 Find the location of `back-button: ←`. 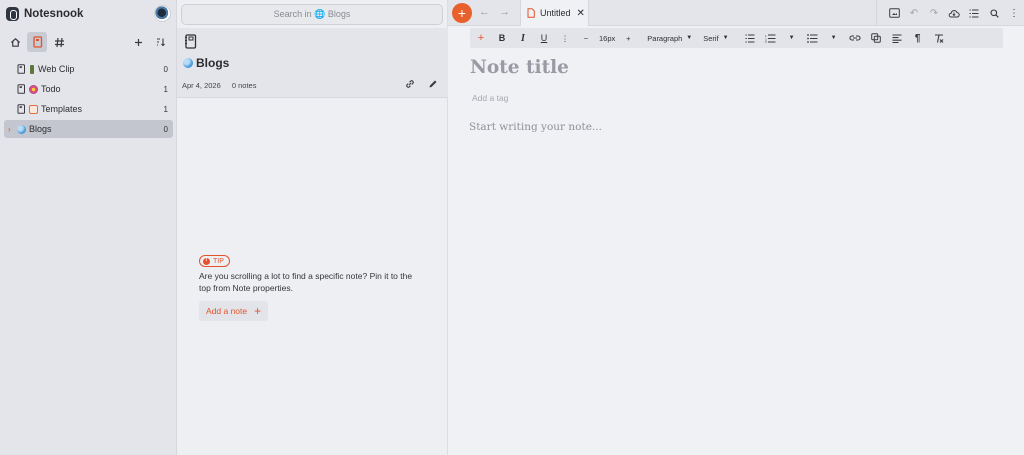

back-button: ← is located at coordinates (484, 12).